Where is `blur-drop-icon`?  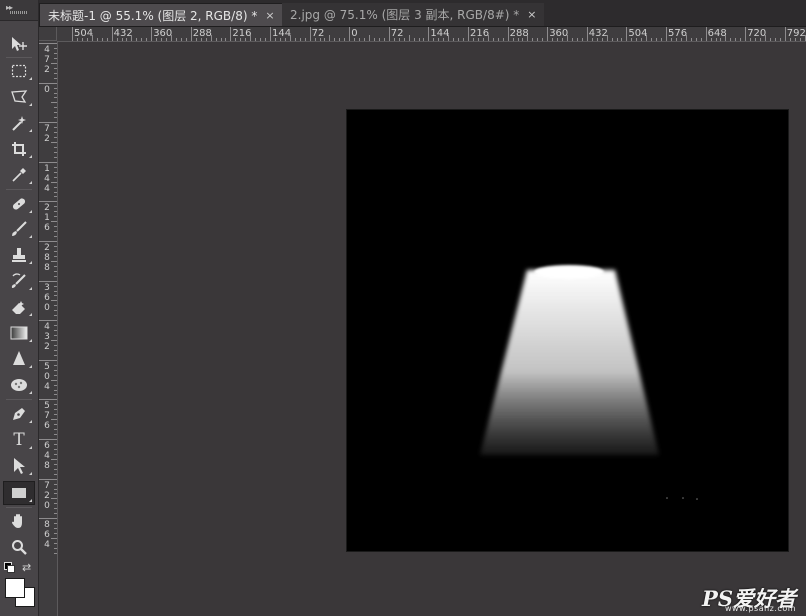
blur-drop-icon is located at coordinates (19, 358).